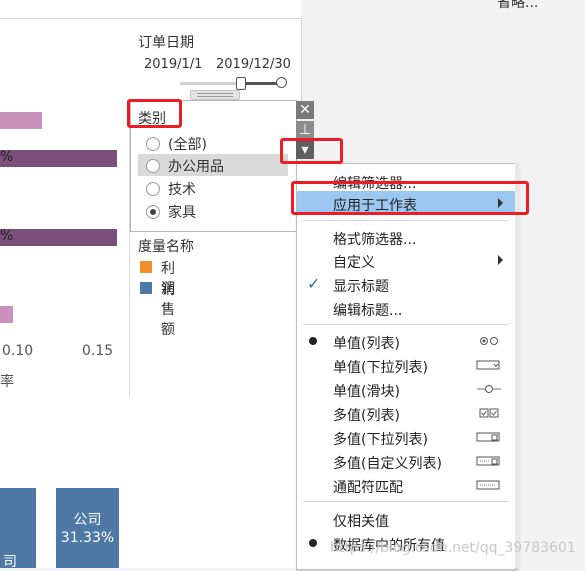  I want to click on filter-option-label: 办公用品, so click(196, 167).